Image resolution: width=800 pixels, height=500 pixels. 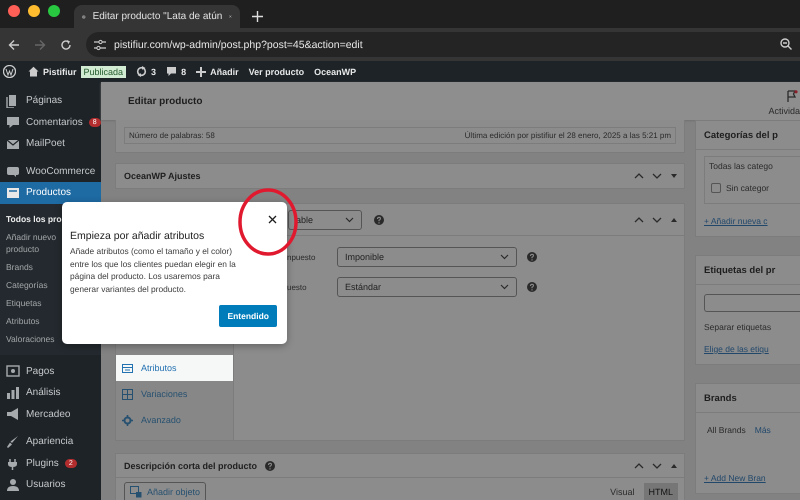 What do you see at coordinates (162, 176) in the screenshot?
I see `panel-title: OceanWP Ajustes` at bounding box center [162, 176].